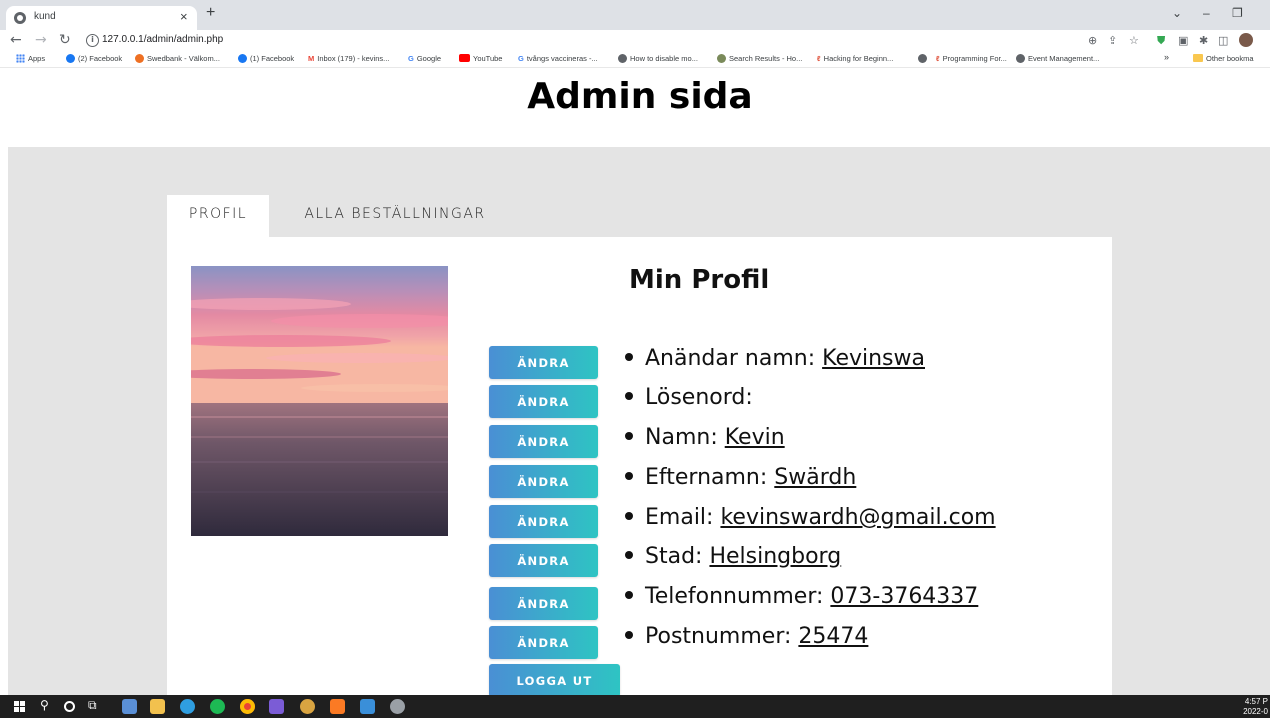 This screenshot has width=1270, height=718. I want to click on system-clock: 4:57 P 2022-0, so click(1255, 707).